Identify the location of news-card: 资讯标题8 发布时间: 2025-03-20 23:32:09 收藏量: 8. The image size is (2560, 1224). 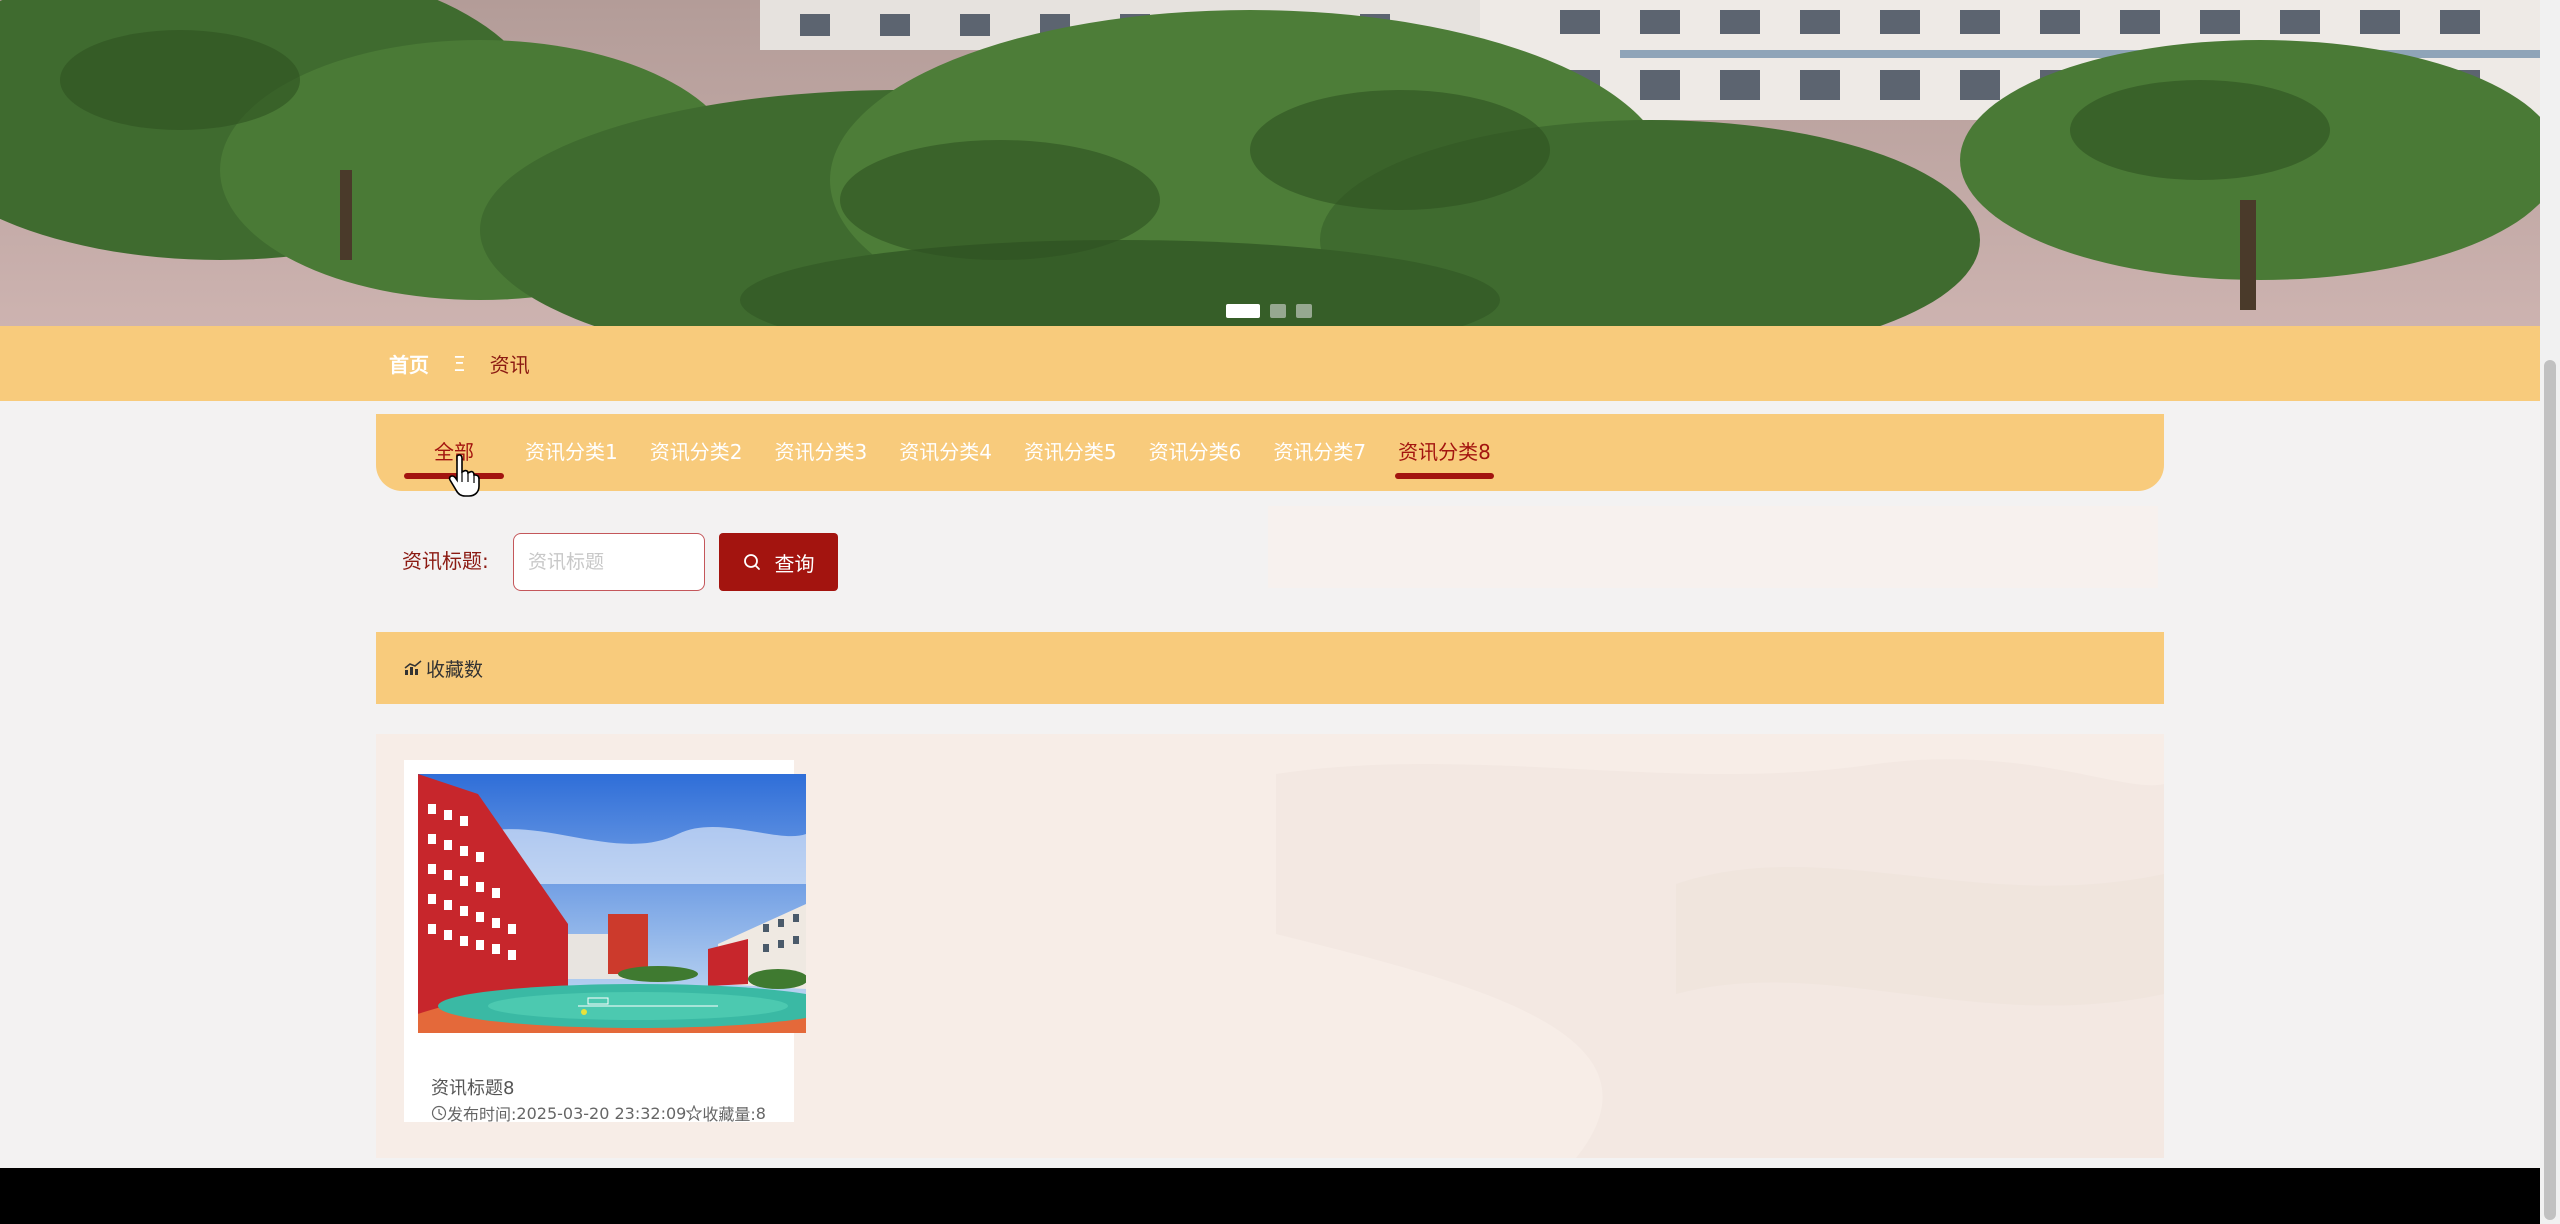
(605, 942).